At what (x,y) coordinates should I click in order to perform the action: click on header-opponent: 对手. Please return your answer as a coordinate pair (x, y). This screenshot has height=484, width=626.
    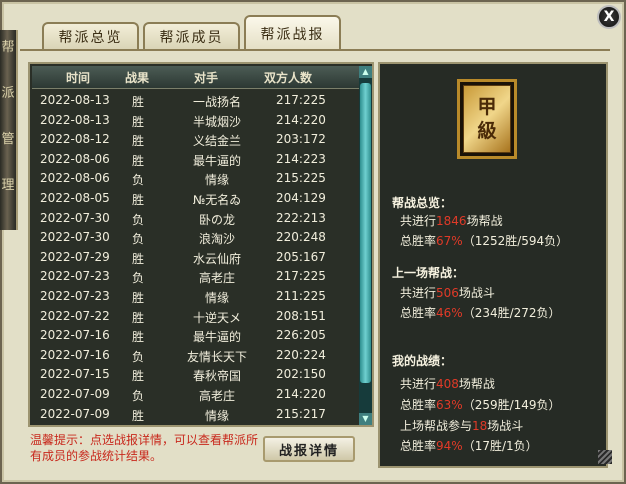
    Looking at the image, I should click on (206, 78).